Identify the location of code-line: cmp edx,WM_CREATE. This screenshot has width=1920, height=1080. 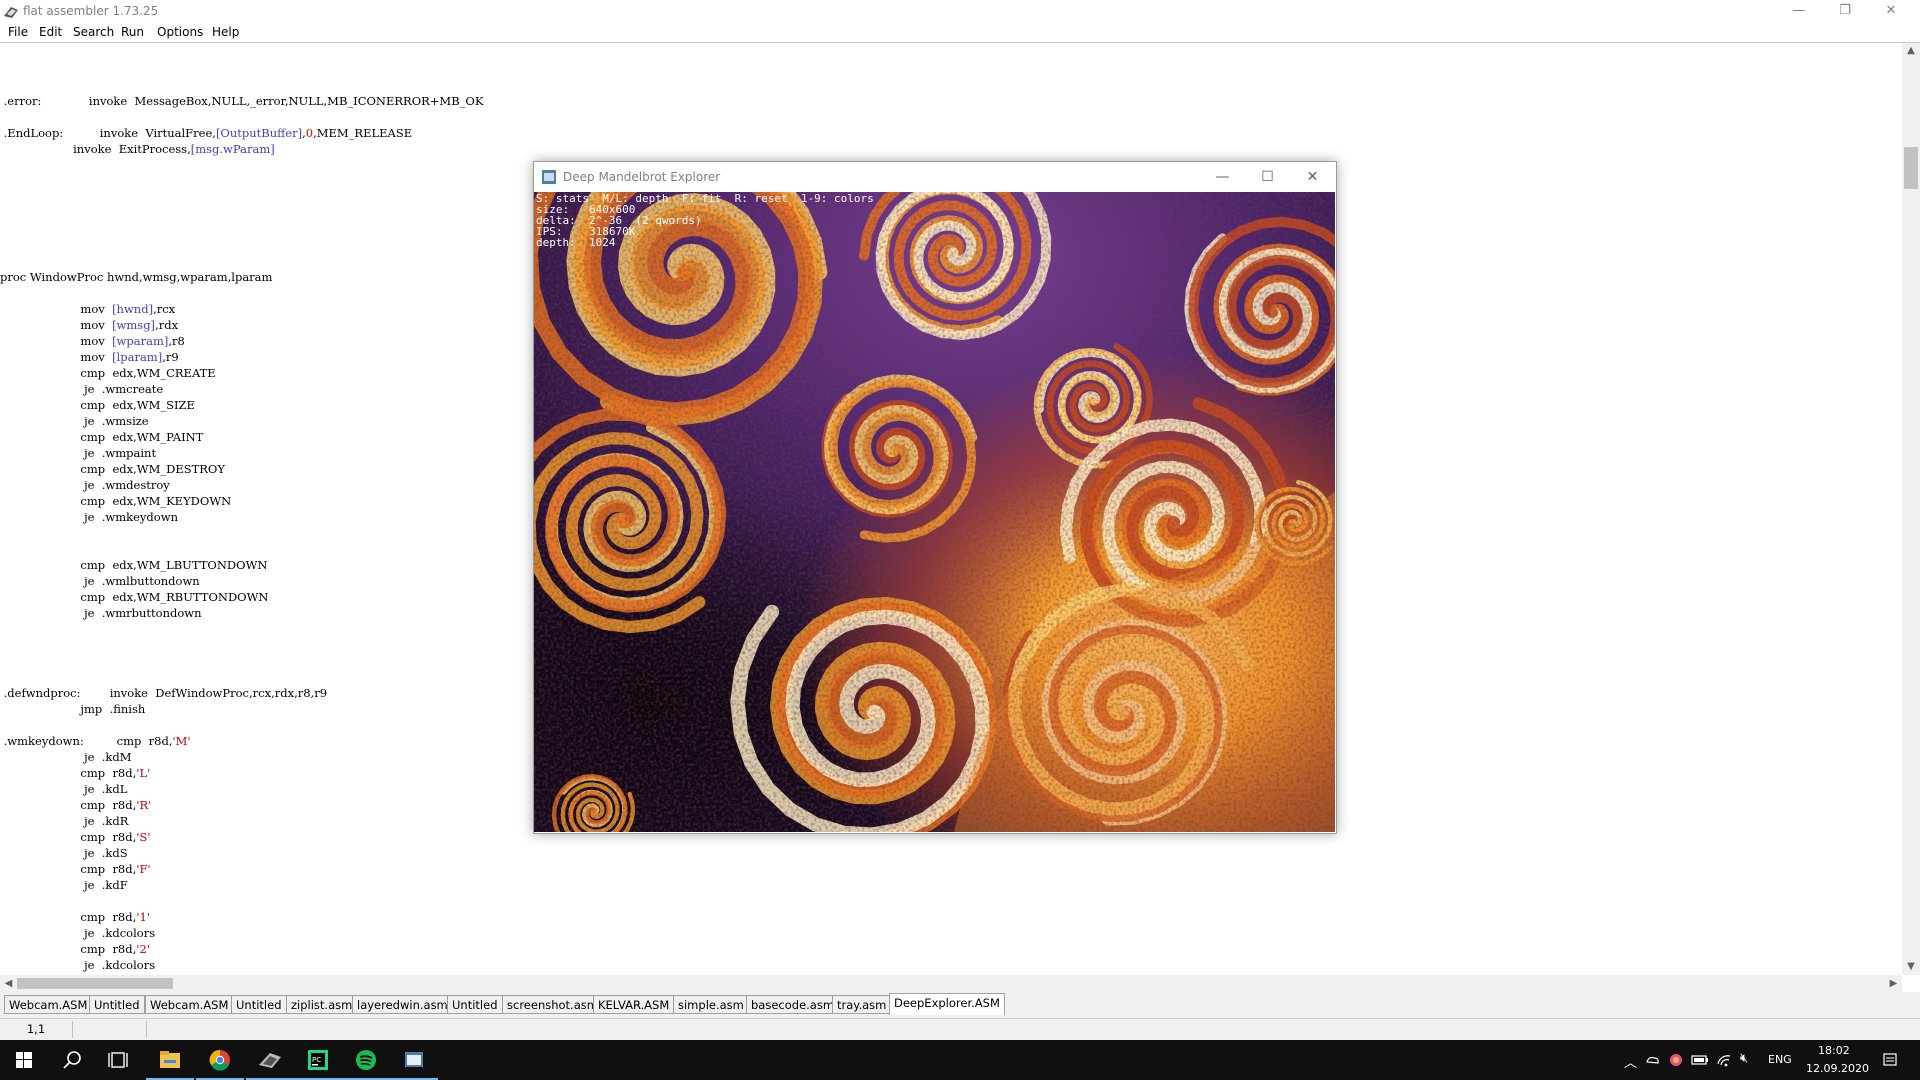
(108, 373).